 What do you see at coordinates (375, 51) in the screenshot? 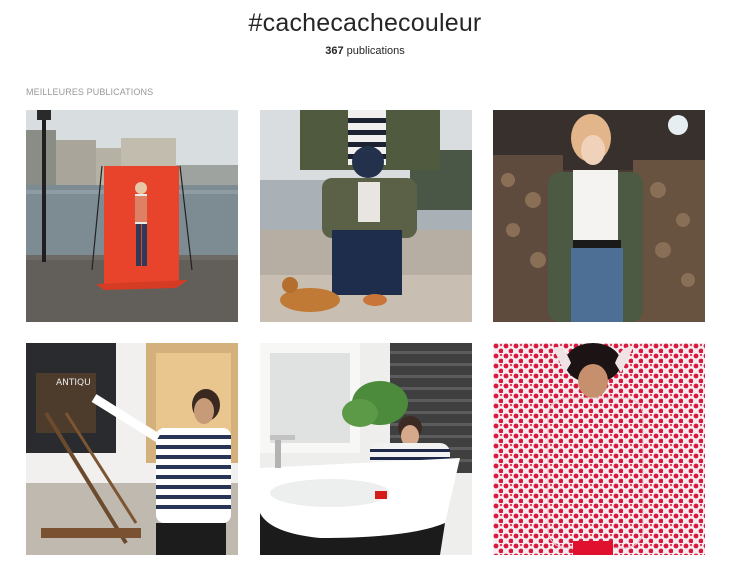
I see `post-count-label: publications` at bounding box center [375, 51].